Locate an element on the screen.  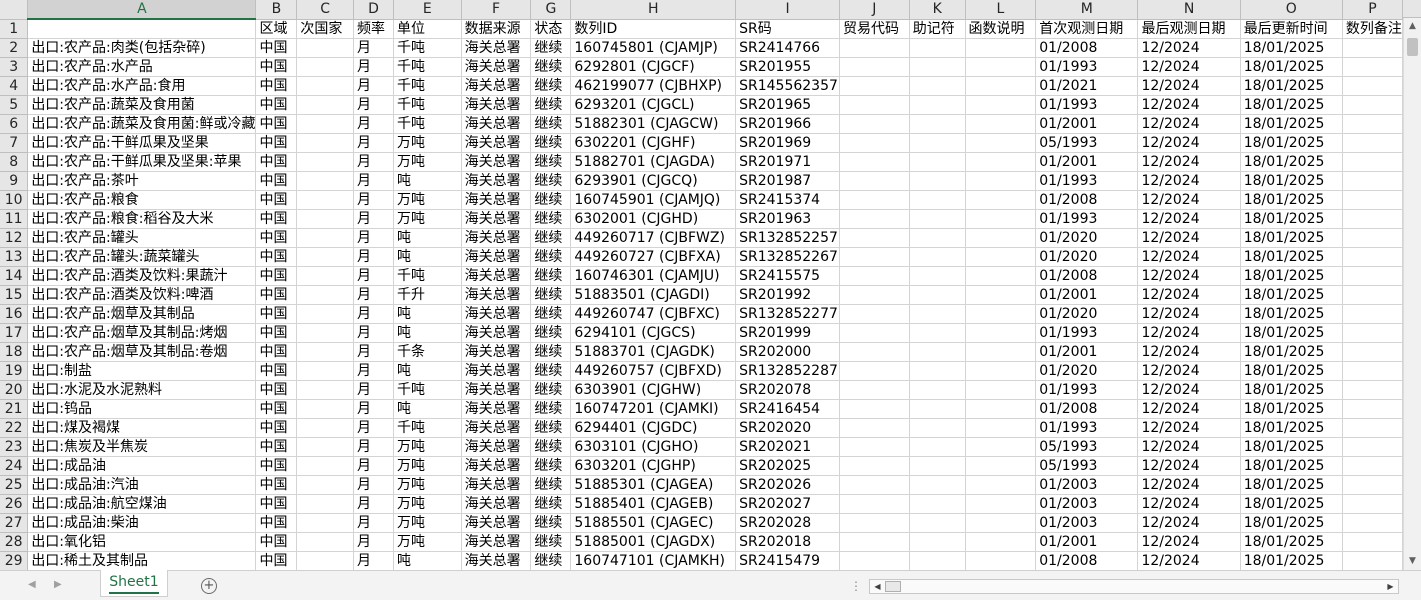
cell-a: 出口:制盐 is located at coordinates (142, 371).